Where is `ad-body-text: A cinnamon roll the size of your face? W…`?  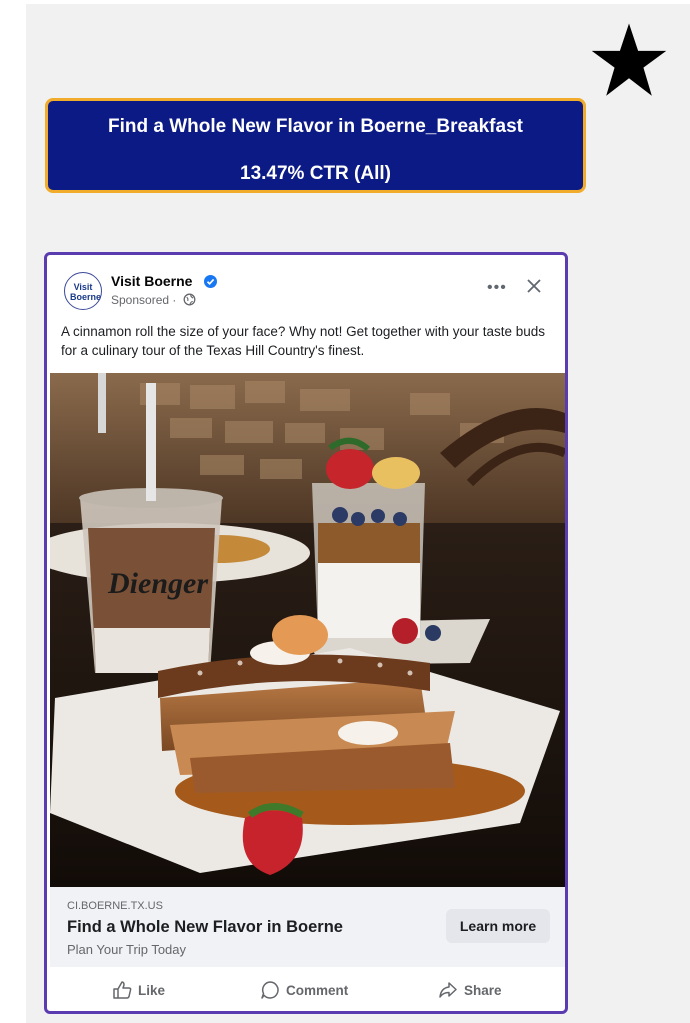 ad-body-text: A cinnamon roll the size of your face? W… is located at coordinates (303, 341).